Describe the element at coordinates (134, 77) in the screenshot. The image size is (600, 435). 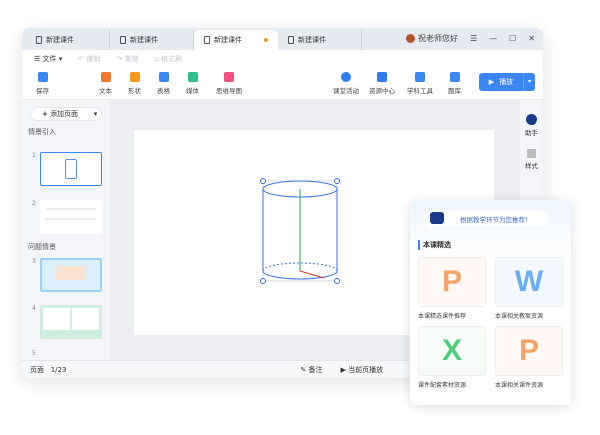
I see `shape-icon` at that location.